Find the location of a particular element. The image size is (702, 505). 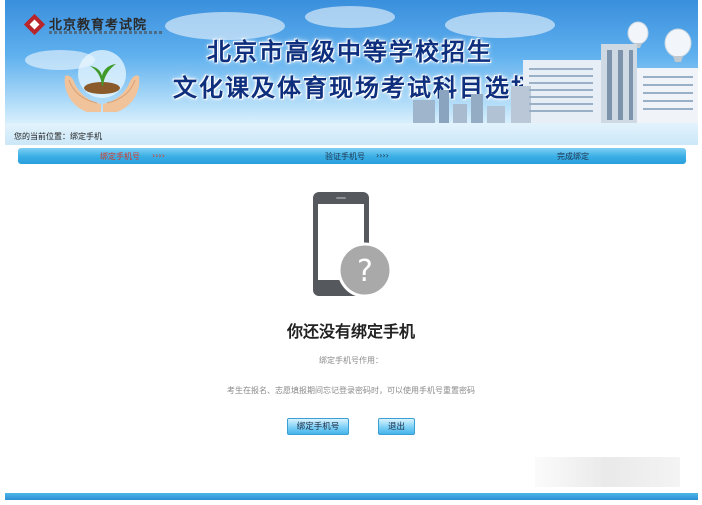

unbound-heading: 你还没有绑定手机 is located at coordinates (350, 331).